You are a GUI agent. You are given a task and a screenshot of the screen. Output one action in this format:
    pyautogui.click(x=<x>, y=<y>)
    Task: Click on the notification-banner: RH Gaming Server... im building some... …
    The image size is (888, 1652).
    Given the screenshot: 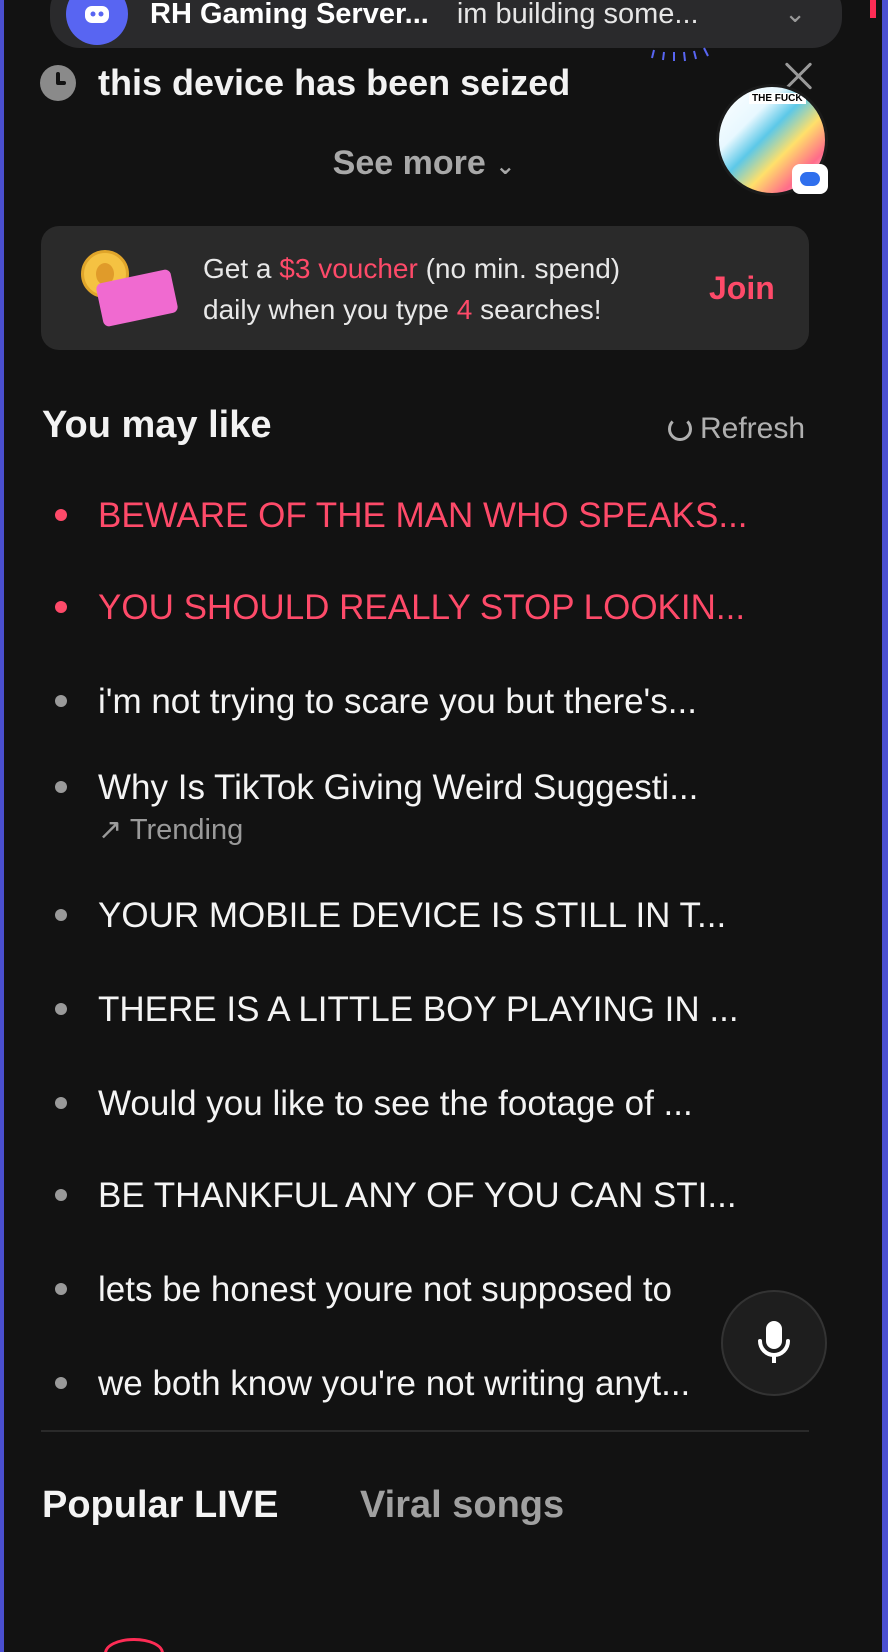 What is the action you would take?
    pyautogui.click(x=446, y=24)
    